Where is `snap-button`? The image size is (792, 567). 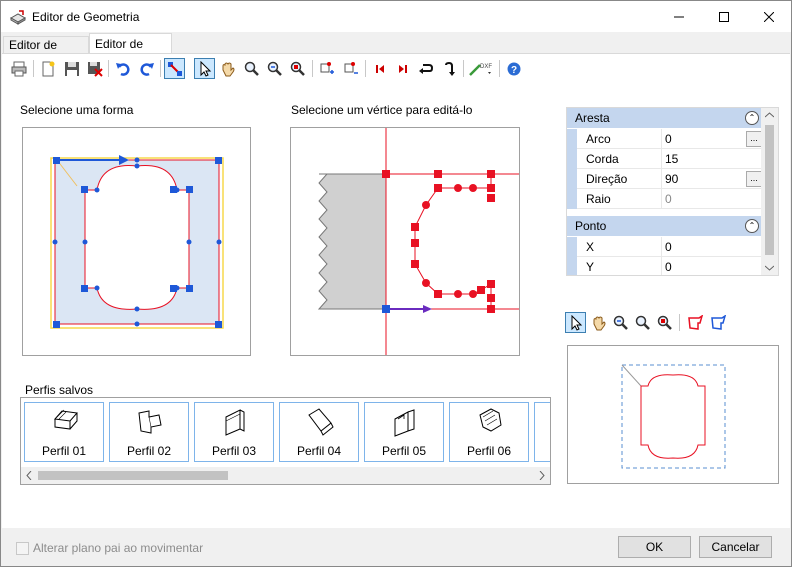
snap-button is located at coordinates (174, 68).